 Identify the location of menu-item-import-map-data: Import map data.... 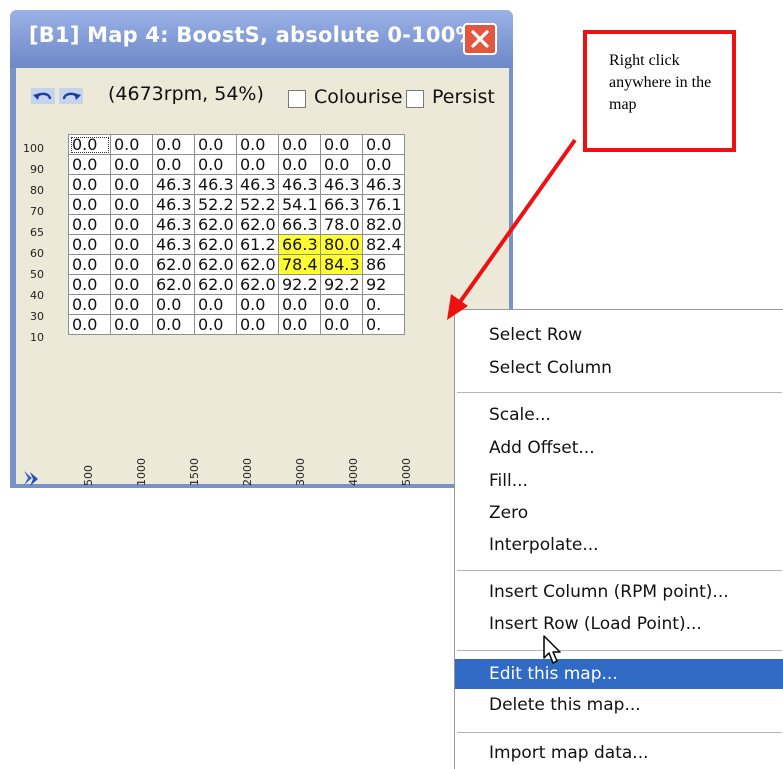
(619, 753).